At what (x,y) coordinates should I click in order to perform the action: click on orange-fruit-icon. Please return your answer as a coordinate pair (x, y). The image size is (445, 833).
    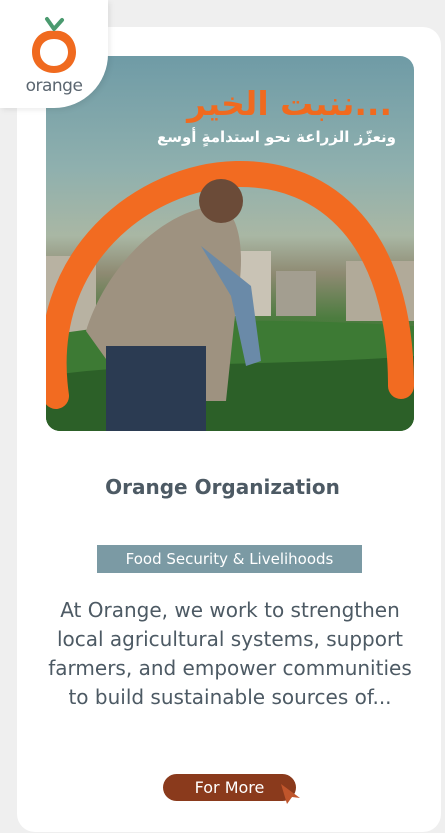
    Looking at the image, I should click on (54, 45).